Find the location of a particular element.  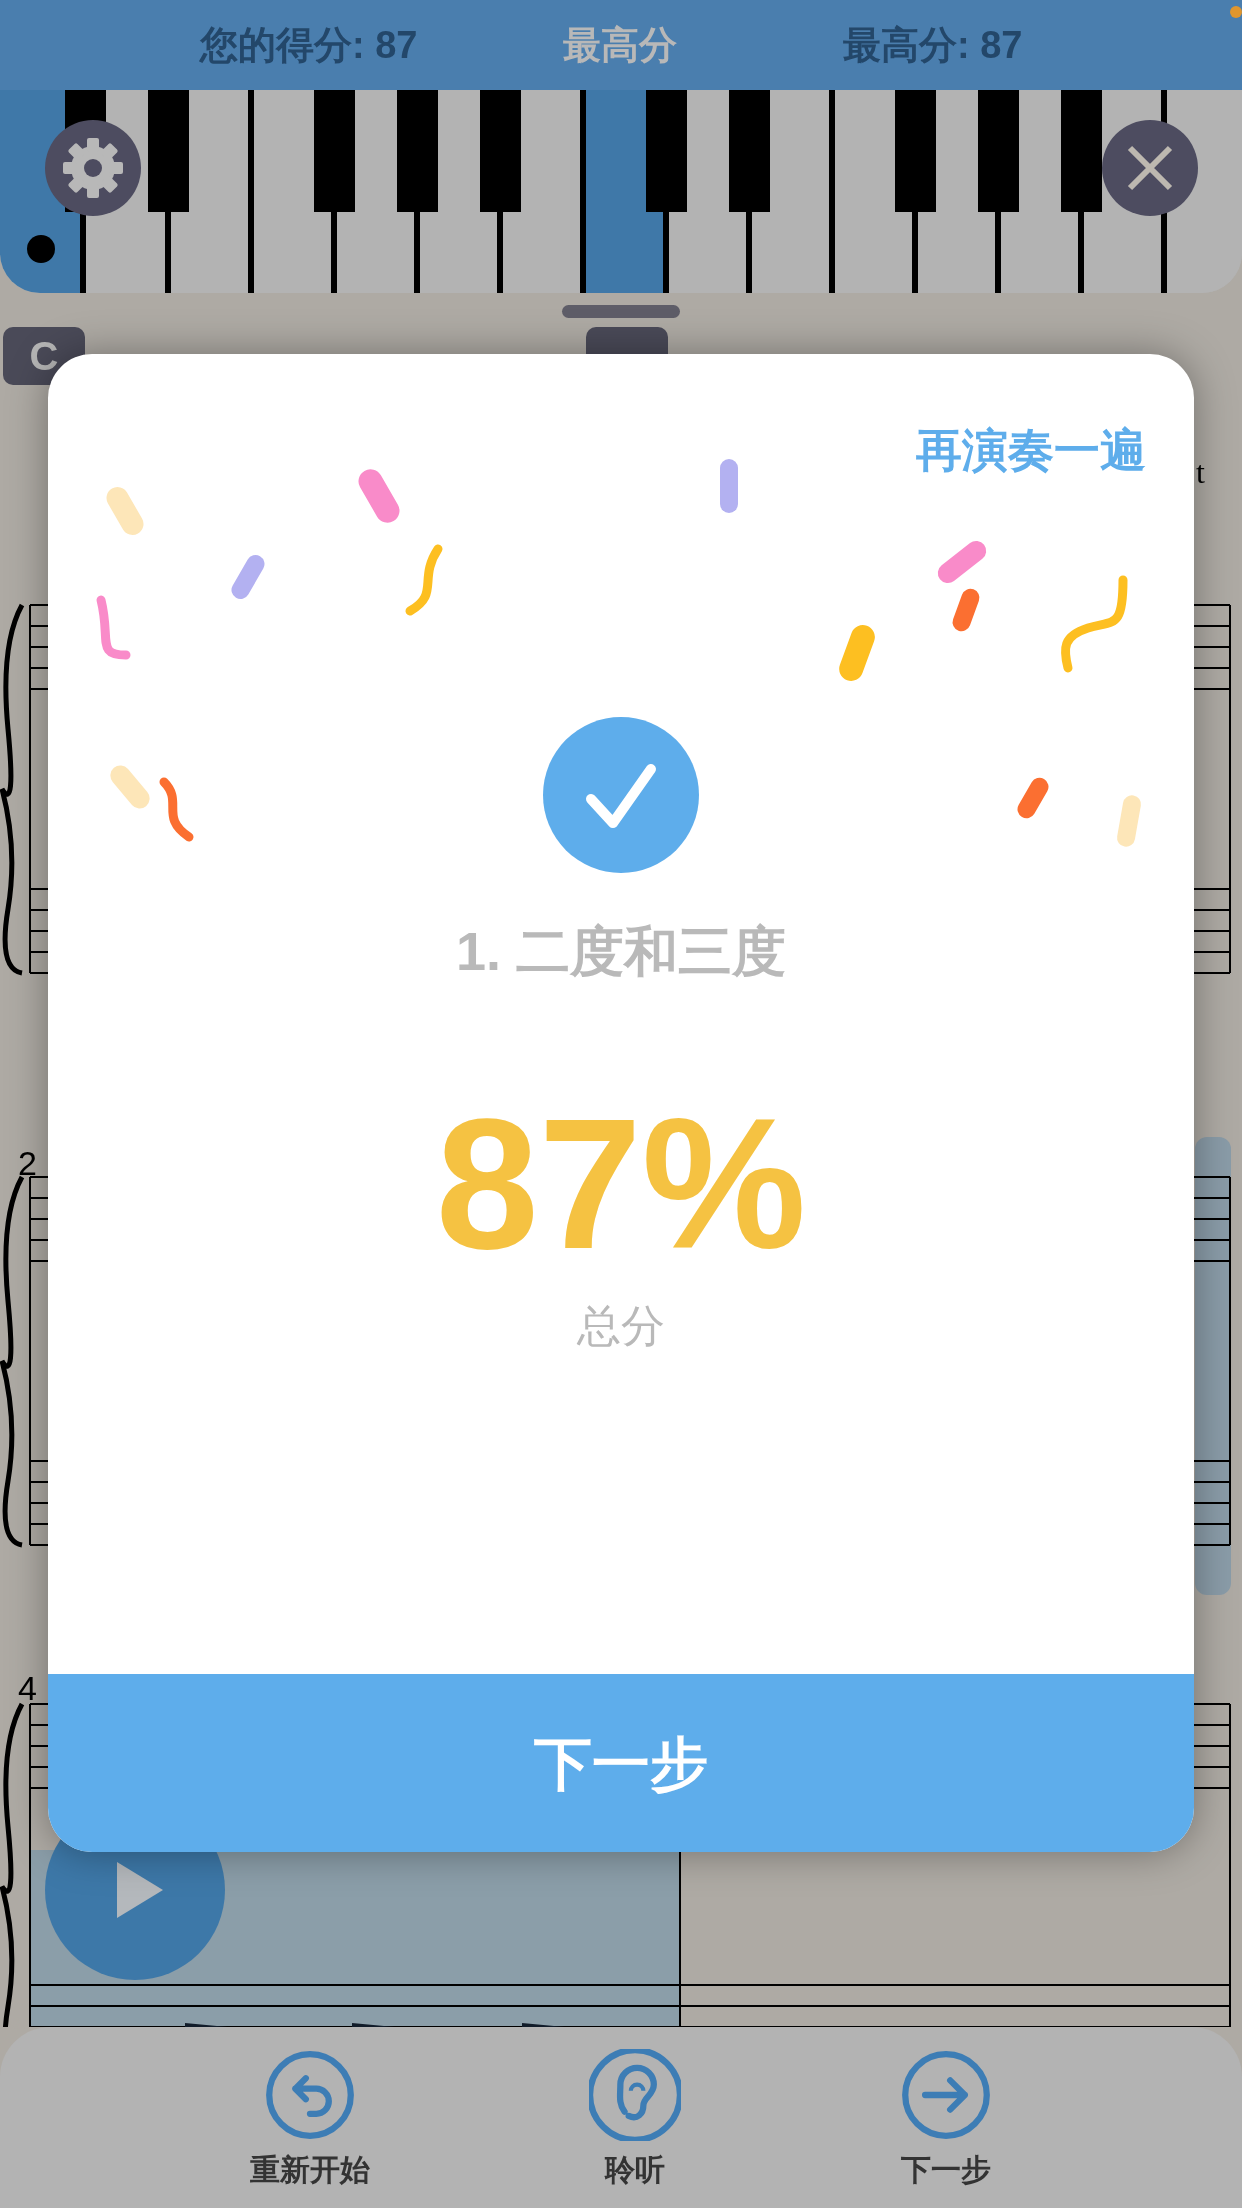

drag-handle is located at coordinates (621, 311).